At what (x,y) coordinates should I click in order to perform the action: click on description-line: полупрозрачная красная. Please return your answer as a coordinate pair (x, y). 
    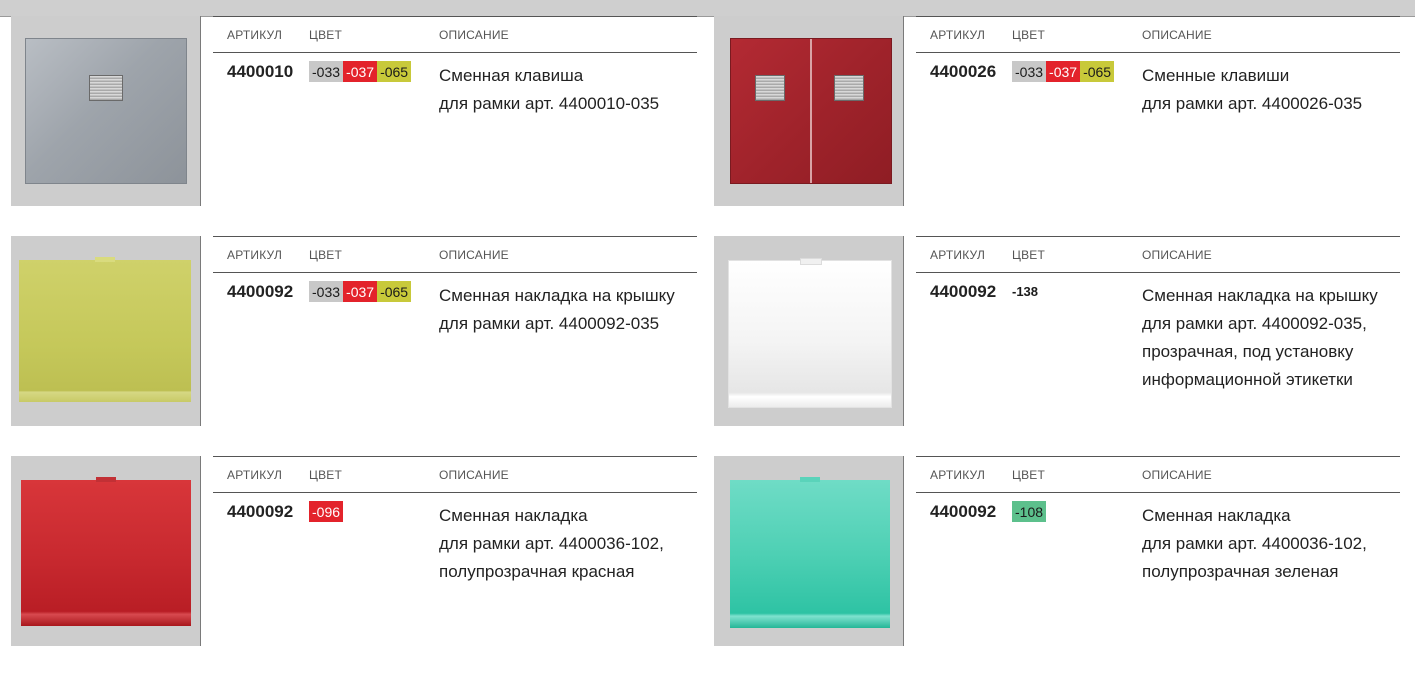
    Looking at the image, I should click on (537, 571).